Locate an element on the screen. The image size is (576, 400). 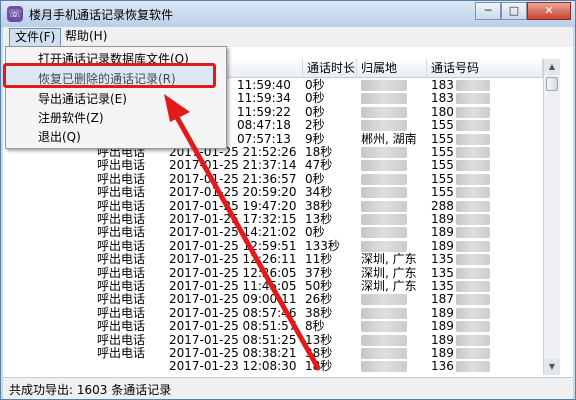
menu-item-exit: 退出(Q) is located at coordinates (116, 137).